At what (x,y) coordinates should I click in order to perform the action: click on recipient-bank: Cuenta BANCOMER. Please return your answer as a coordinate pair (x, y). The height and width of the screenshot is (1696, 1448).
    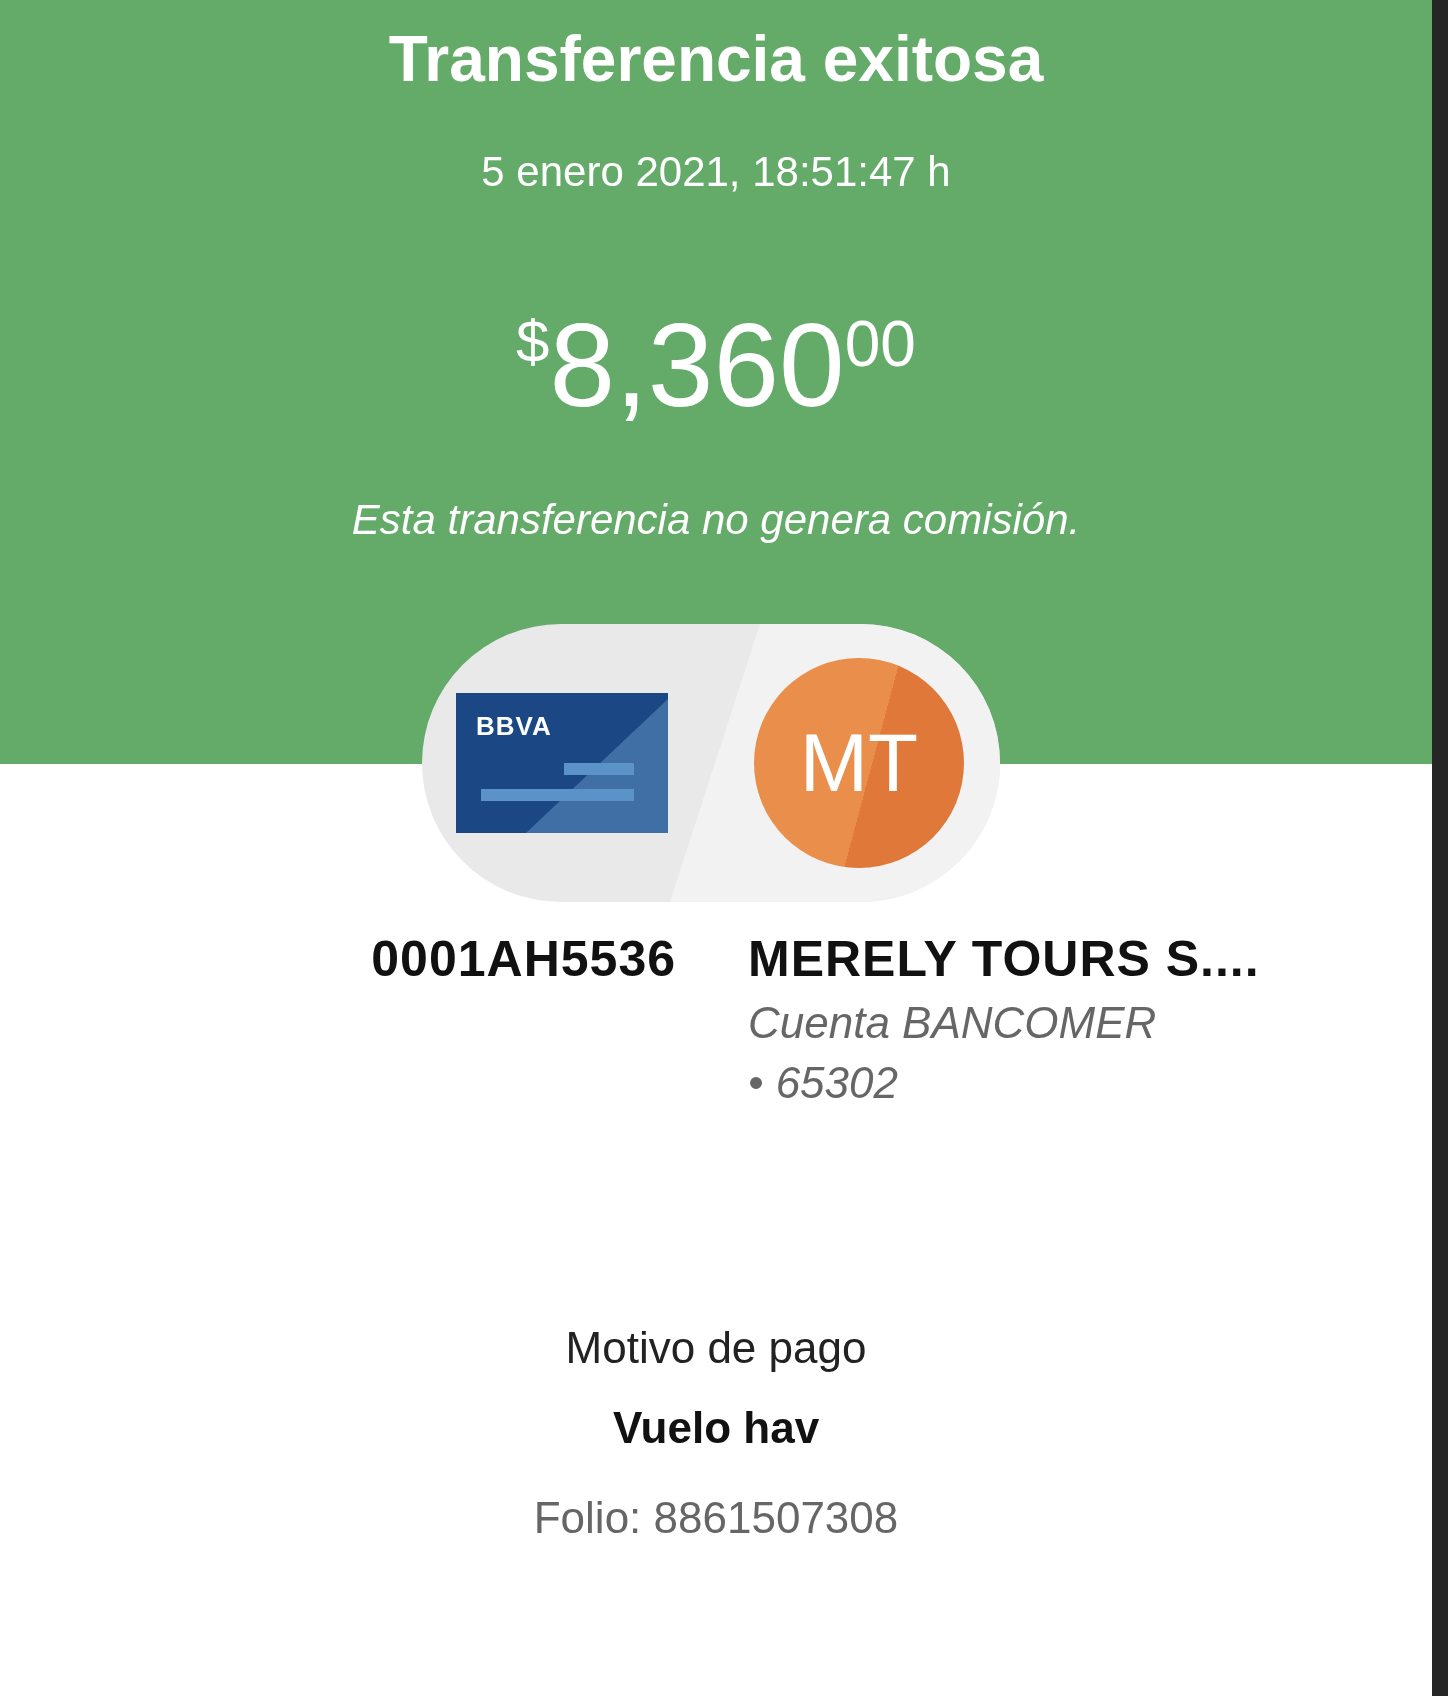
    Looking at the image, I should click on (953, 1023).